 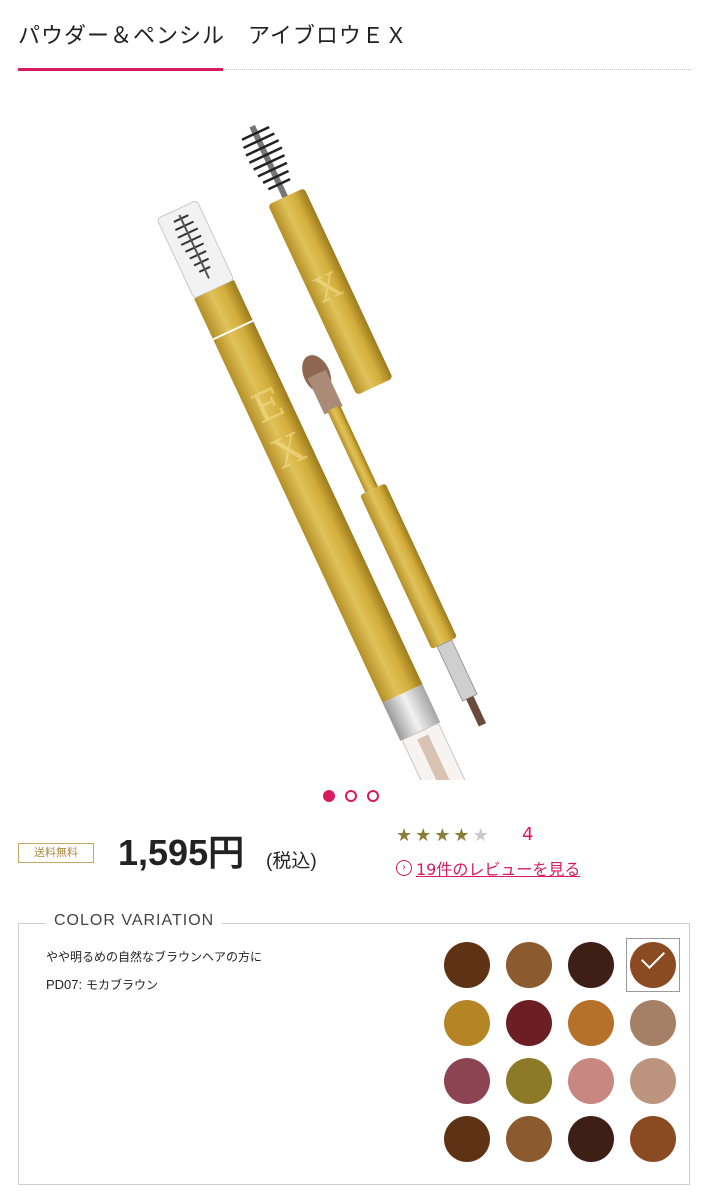 I want to click on price: 1,595円, so click(x=181, y=852).